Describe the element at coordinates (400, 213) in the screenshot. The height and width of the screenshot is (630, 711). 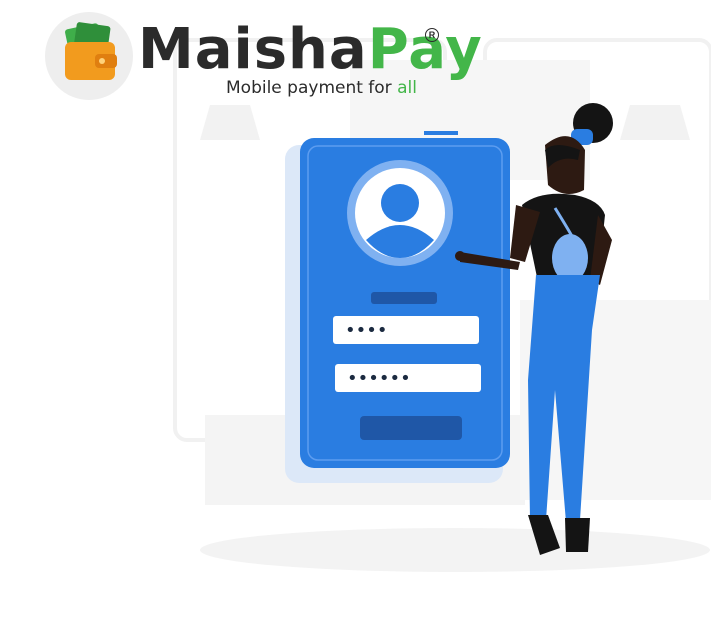
I see `user-avatar-icon` at that location.